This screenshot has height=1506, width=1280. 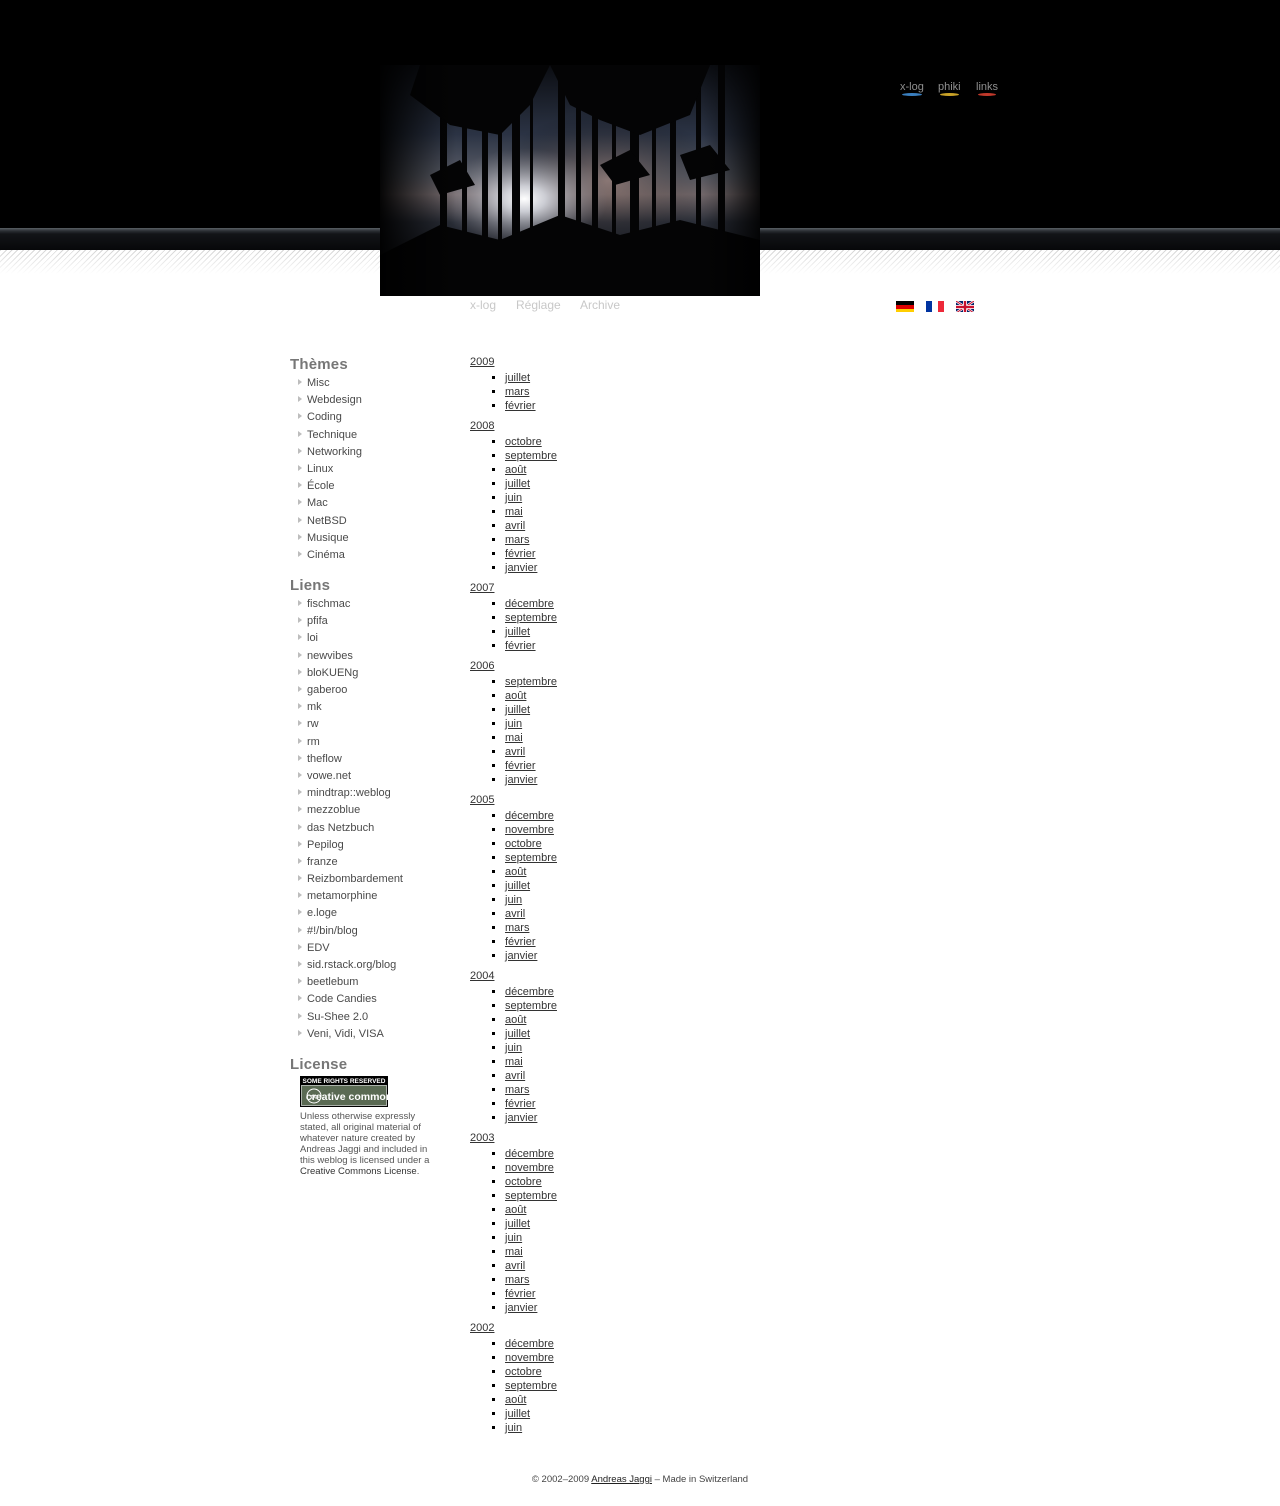 What do you see at coordinates (340, 828) in the screenshot?
I see `blog-link-das-netzbuch: das Netzbuch` at bounding box center [340, 828].